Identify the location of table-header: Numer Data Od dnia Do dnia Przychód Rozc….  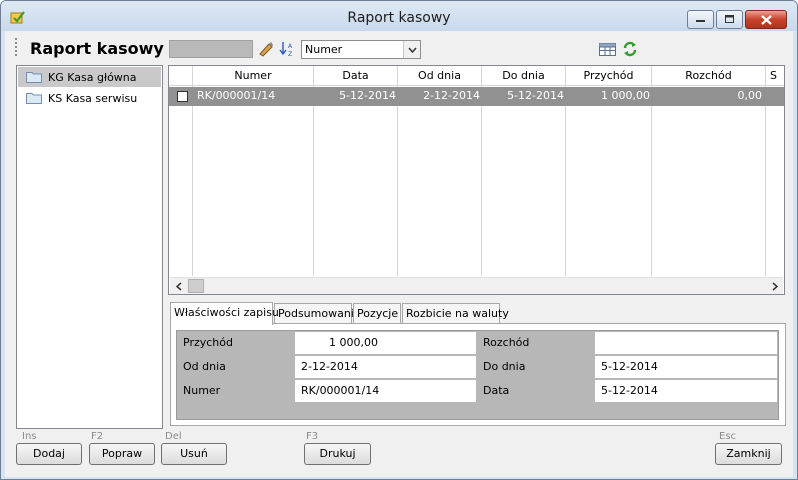
(476, 76).